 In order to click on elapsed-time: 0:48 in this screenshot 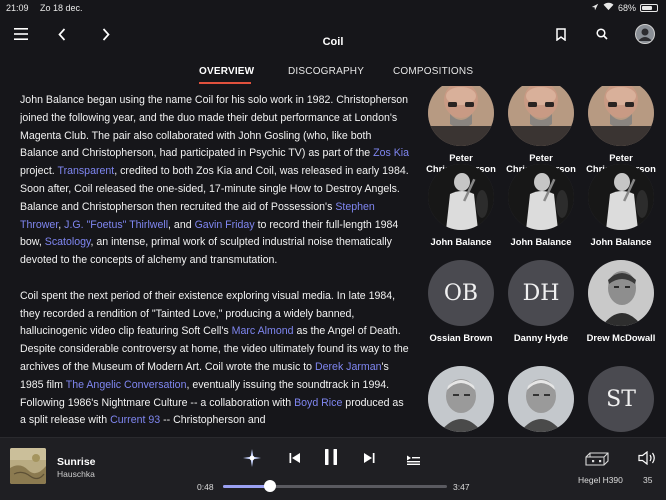, I will do `click(205, 487)`.